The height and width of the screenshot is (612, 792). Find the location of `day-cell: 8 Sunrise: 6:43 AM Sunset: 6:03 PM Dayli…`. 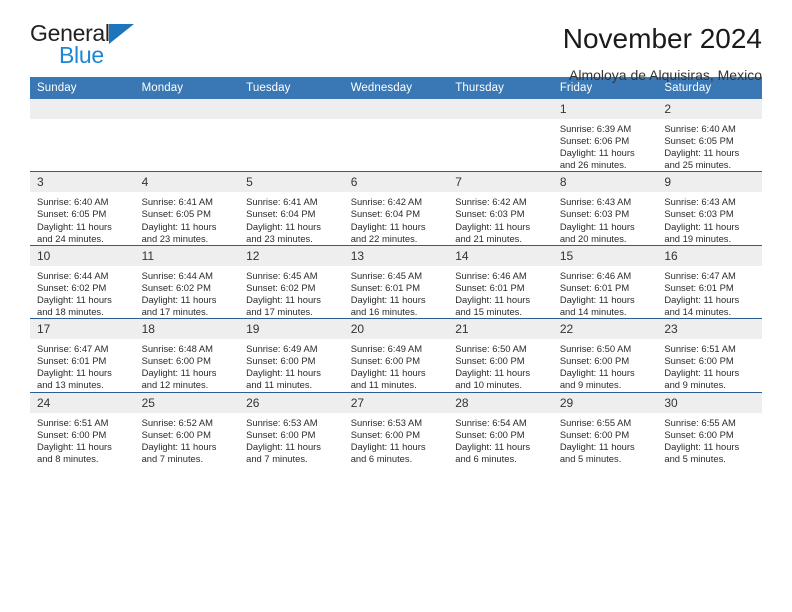

day-cell: 8 Sunrise: 6:43 AM Sunset: 6:03 PM Dayli… is located at coordinates (605, 208).